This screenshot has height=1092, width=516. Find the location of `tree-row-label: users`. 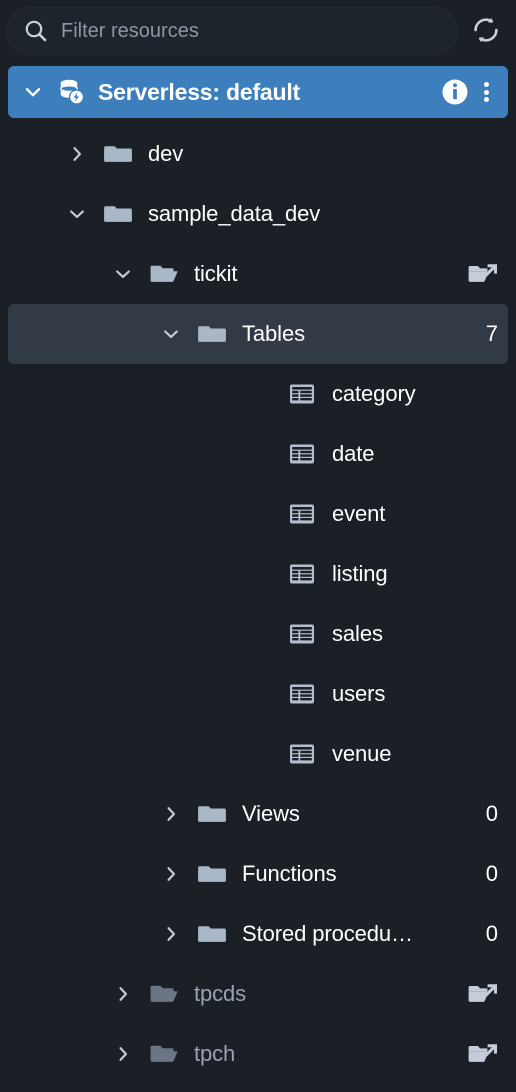

tree-row-label: users is located at coordinates (359, 693).